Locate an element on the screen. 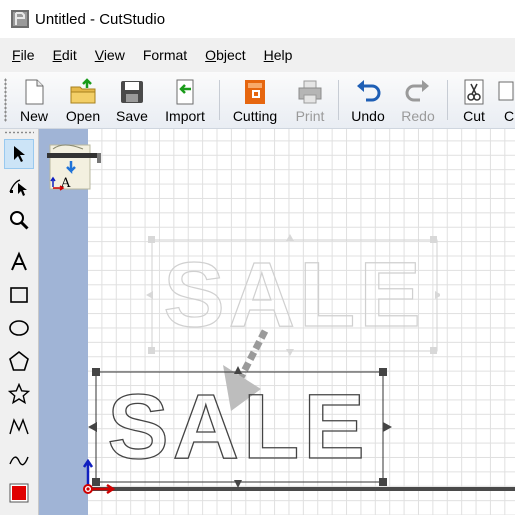 Image resolution: width=515 pixels, height=515 pixels. printer-icon is located at coordinates (310, 92).